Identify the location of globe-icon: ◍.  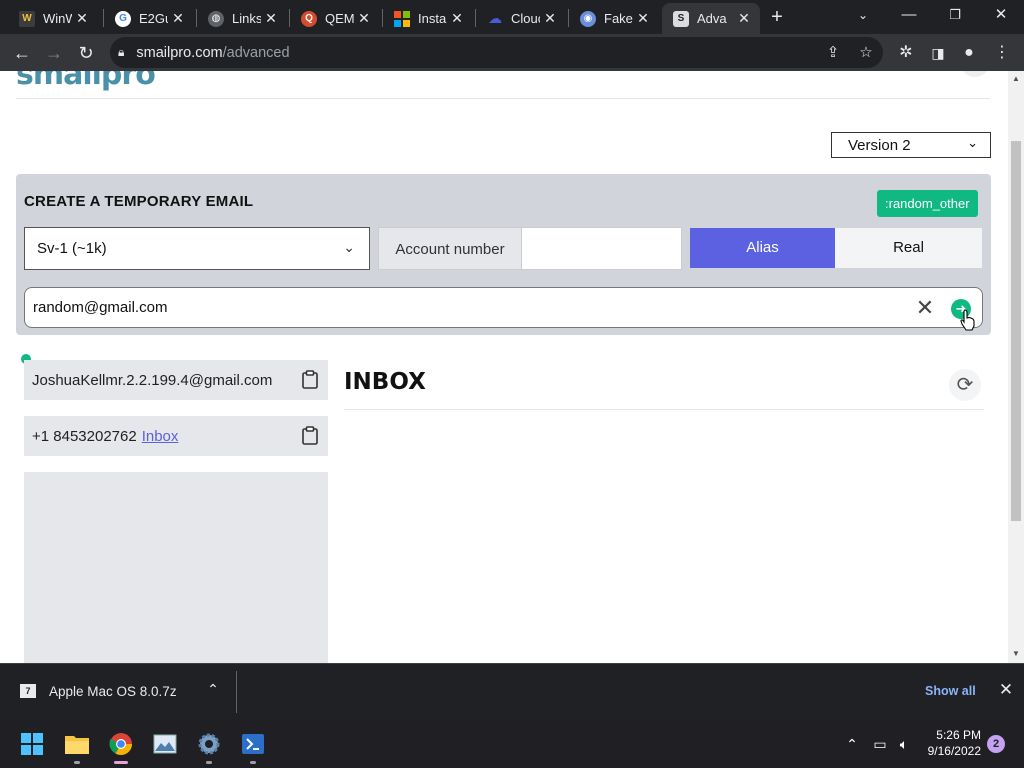
(216, 18).